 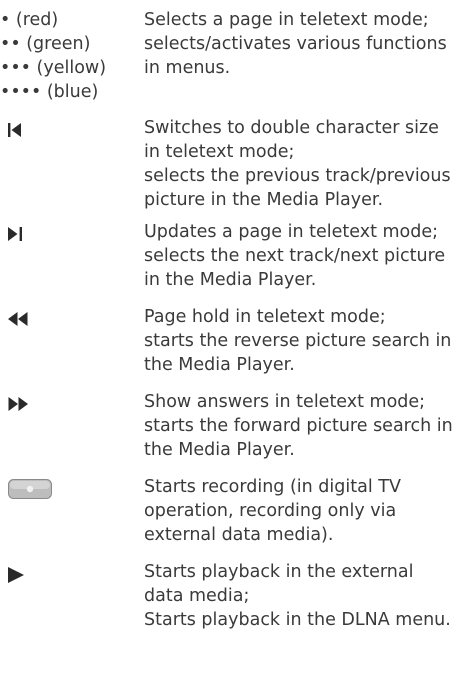 I want to click on description-line: Starts playback in the DLNA menu., so click(x=297, y=620).